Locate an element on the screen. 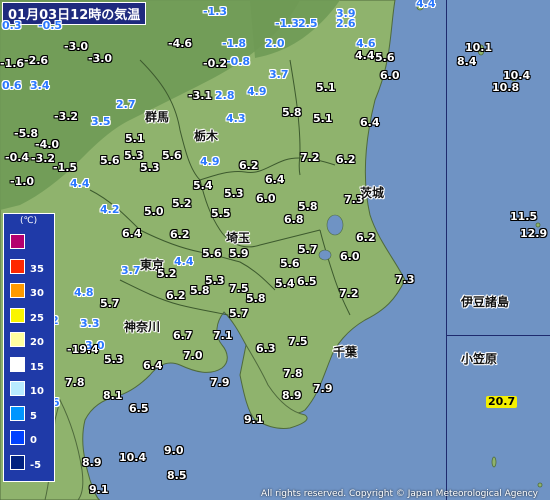 The image size is (550, 500). temperature-reading: 6.5 is located at coordinates (139, 408).